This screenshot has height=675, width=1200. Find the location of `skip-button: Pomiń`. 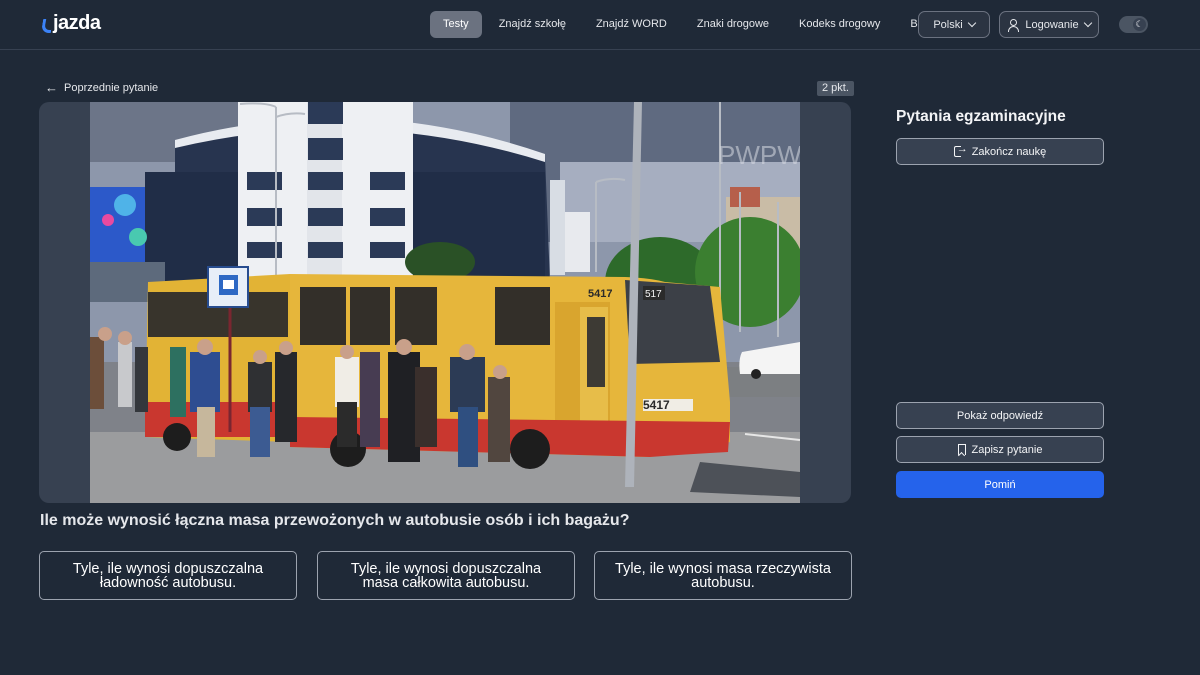

skip-button: Pomiń is located at coordinates (1000, 484).